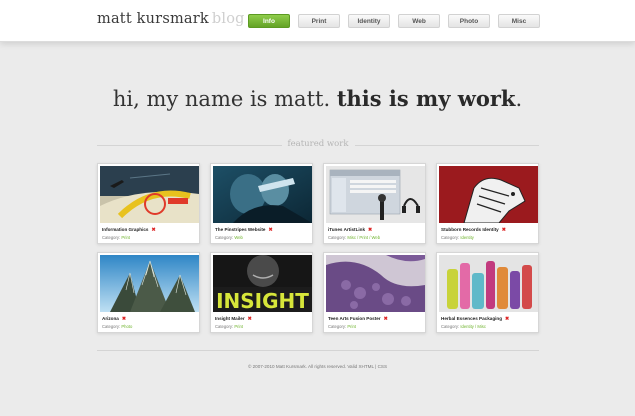 This screenshot has width=635, height=416. I want to click on site-logo: matt kursmark blog, so click(171, 19).